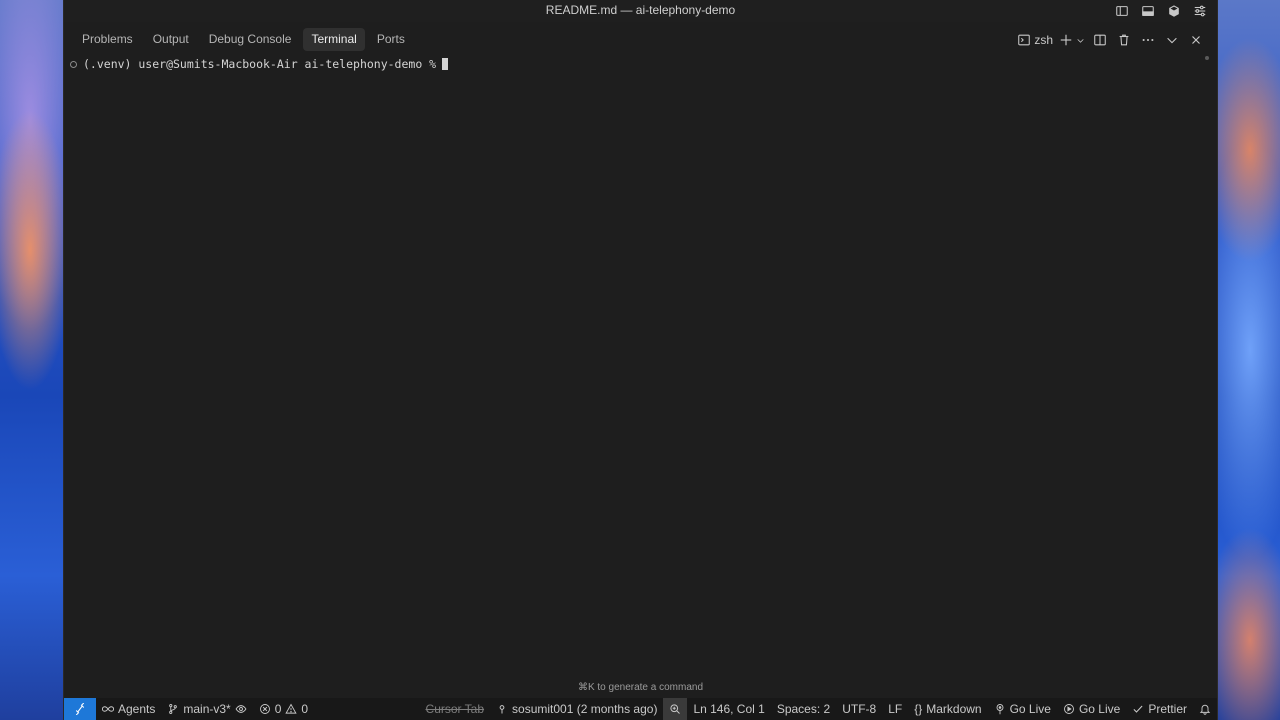 The height and width of the screenshot is (720, 1280). I want to click on go-live-status-2: Go Live, so click(1091, 709).